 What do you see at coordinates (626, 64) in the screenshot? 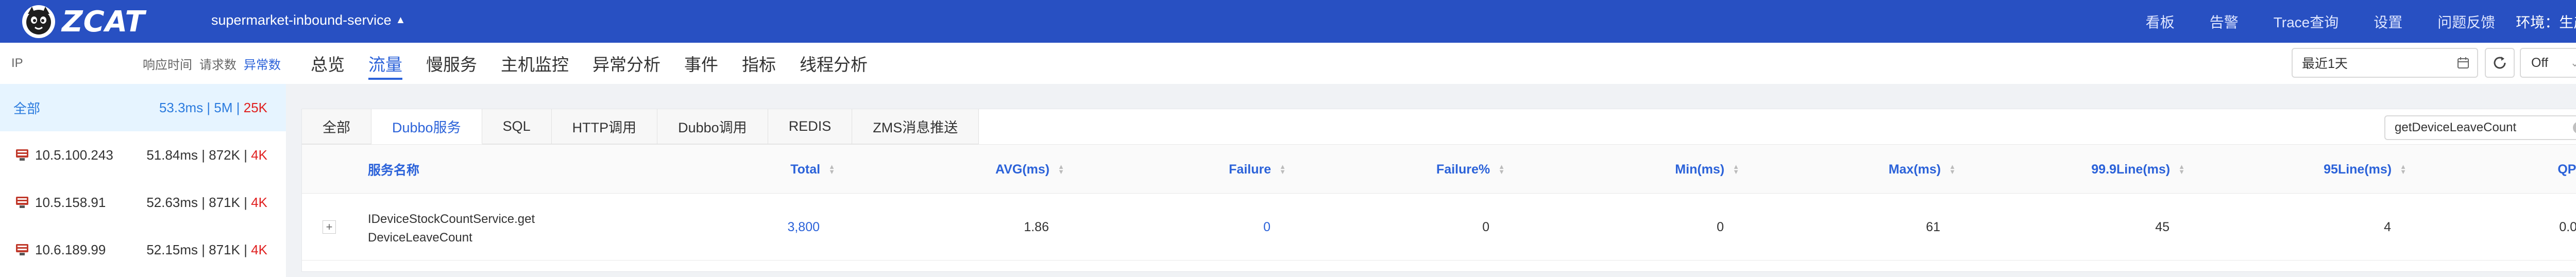
I see `tab-exception-analysis: 异常分析` at bounding box center [626, 64].